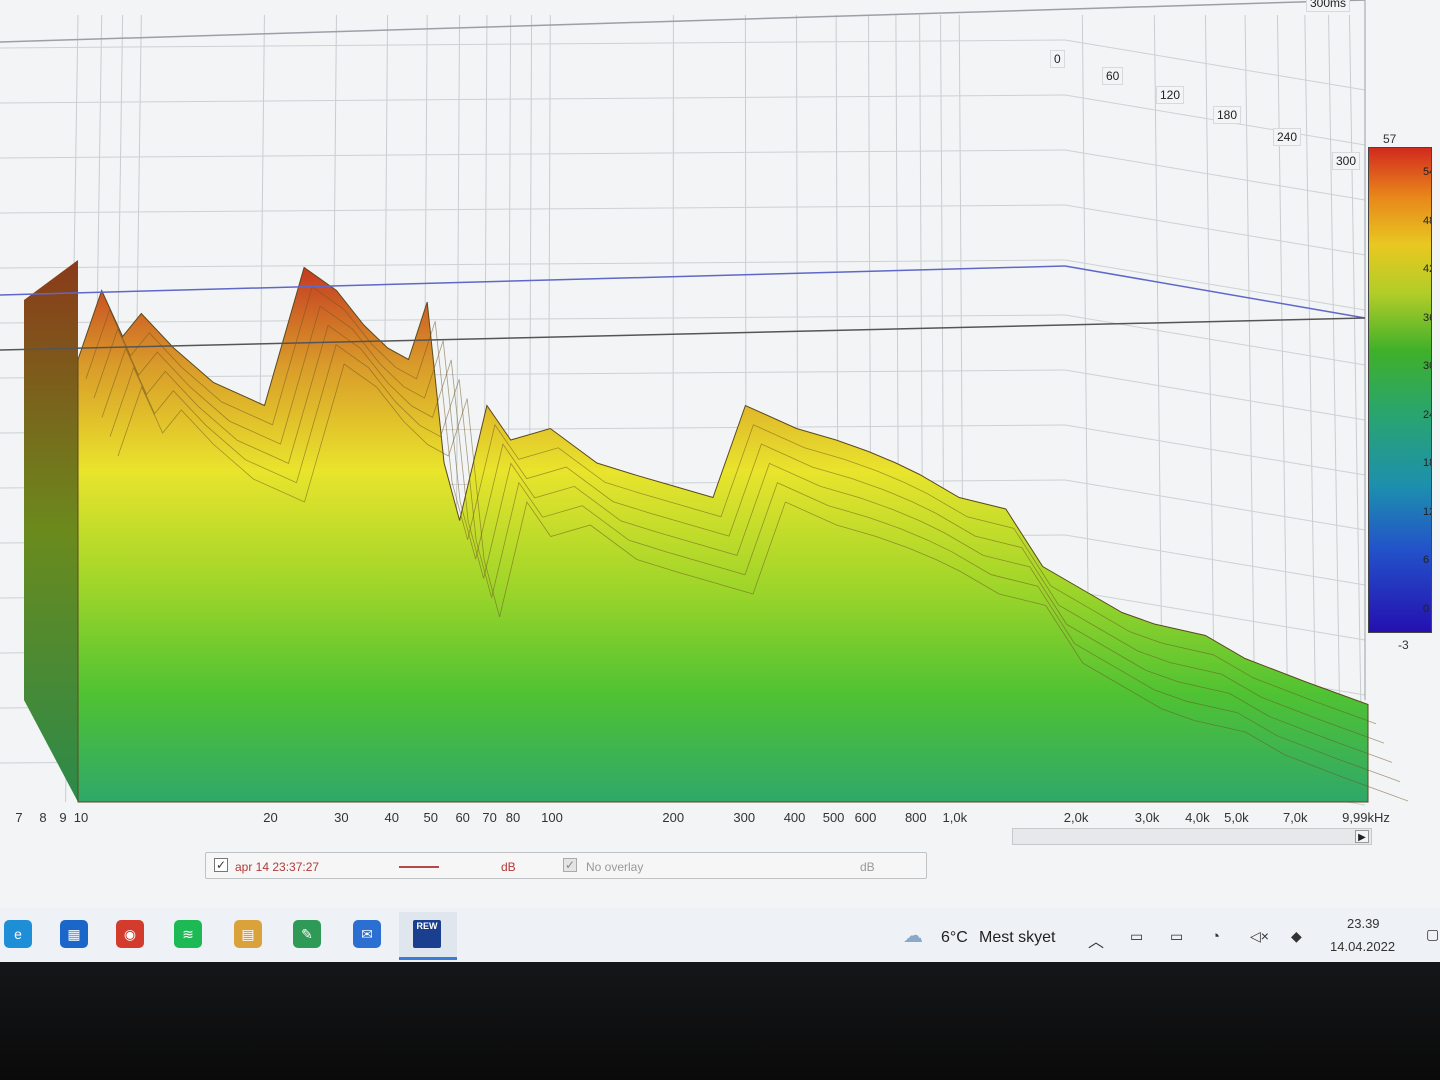 The image size is (1440, 1080). What do you see at coordinates (1427, 317) in the screenshot?
I see `colorbar-tick-label: 36` at bounding box center [1427, 317].